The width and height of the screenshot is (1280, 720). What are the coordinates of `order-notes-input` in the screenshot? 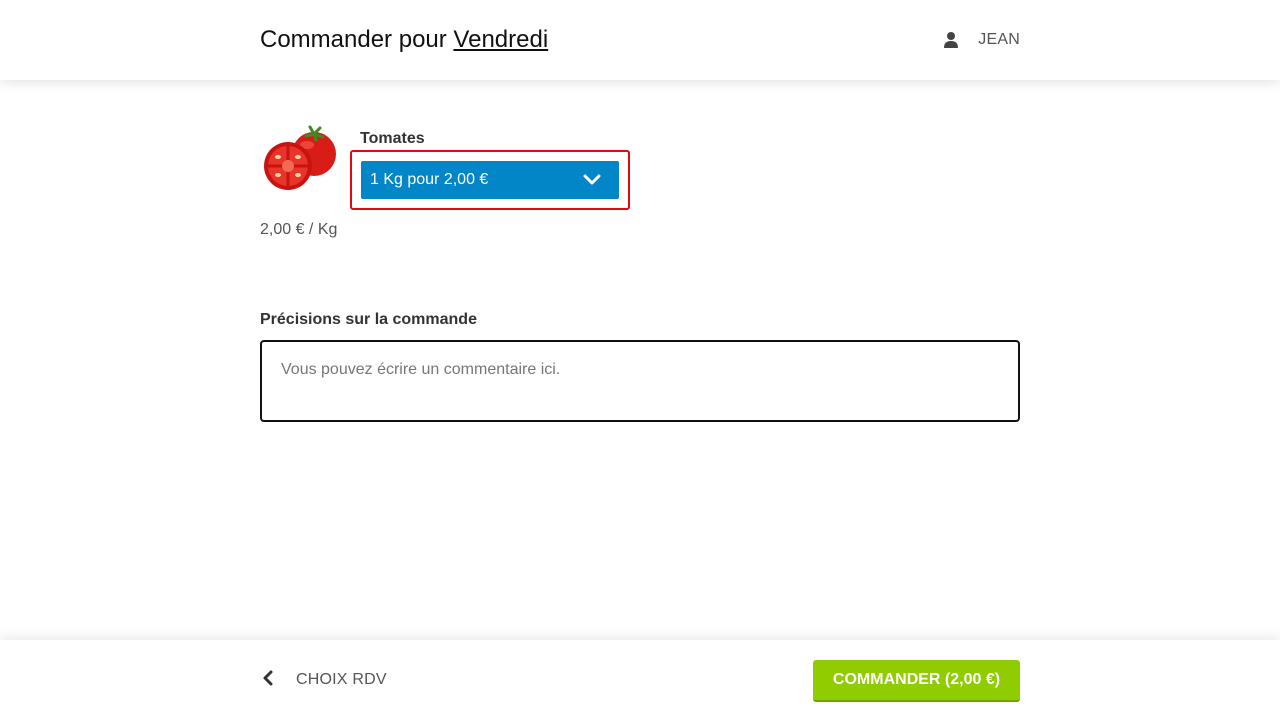 It's located at (640, 381).